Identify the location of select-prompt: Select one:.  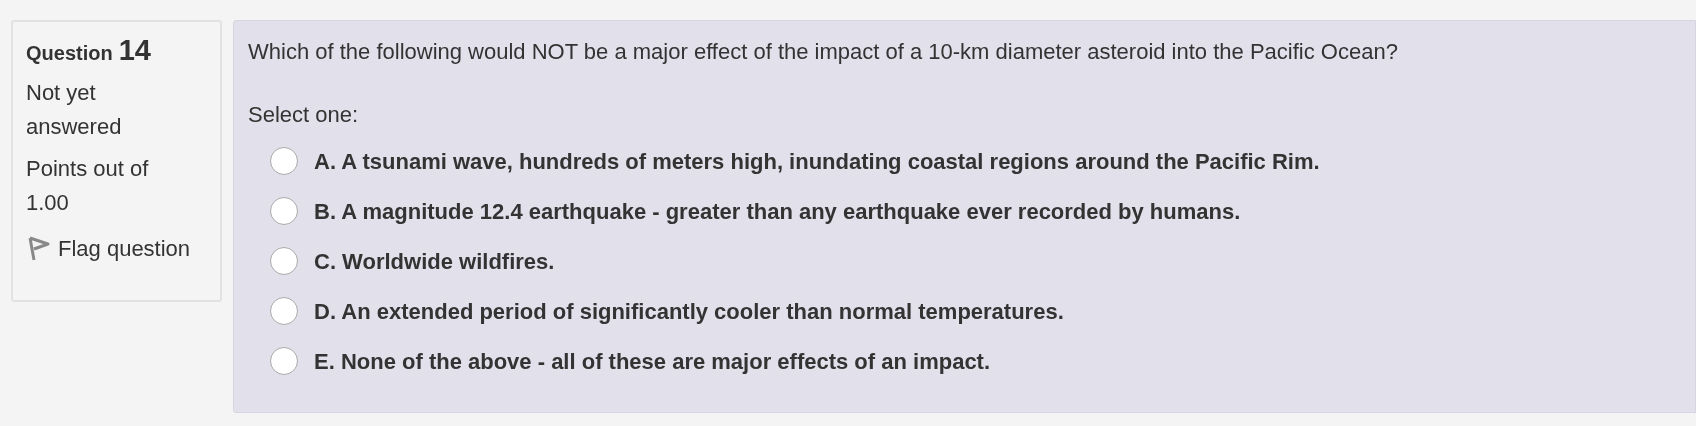
(304, 115).